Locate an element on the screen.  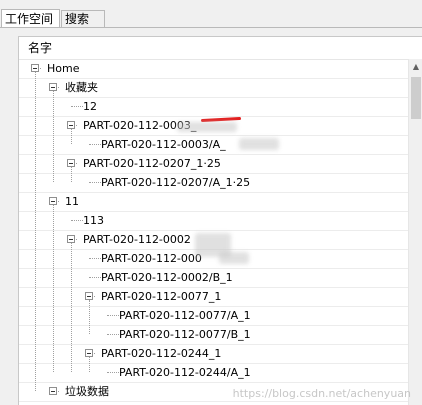
tree-item-label: PART-020-112-000 is located at coordinates (151, 258).